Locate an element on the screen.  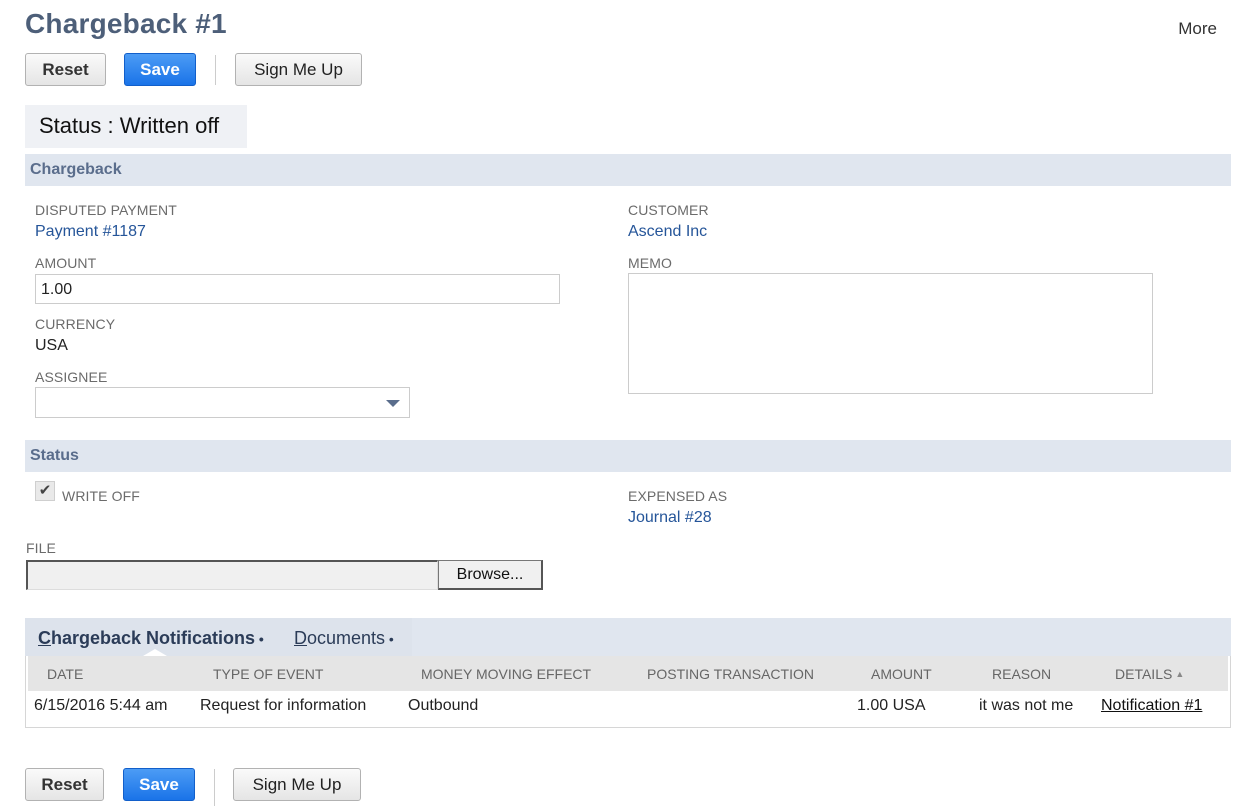
assignee-label: ASSIGNEE is located at coordinates (71, 377).